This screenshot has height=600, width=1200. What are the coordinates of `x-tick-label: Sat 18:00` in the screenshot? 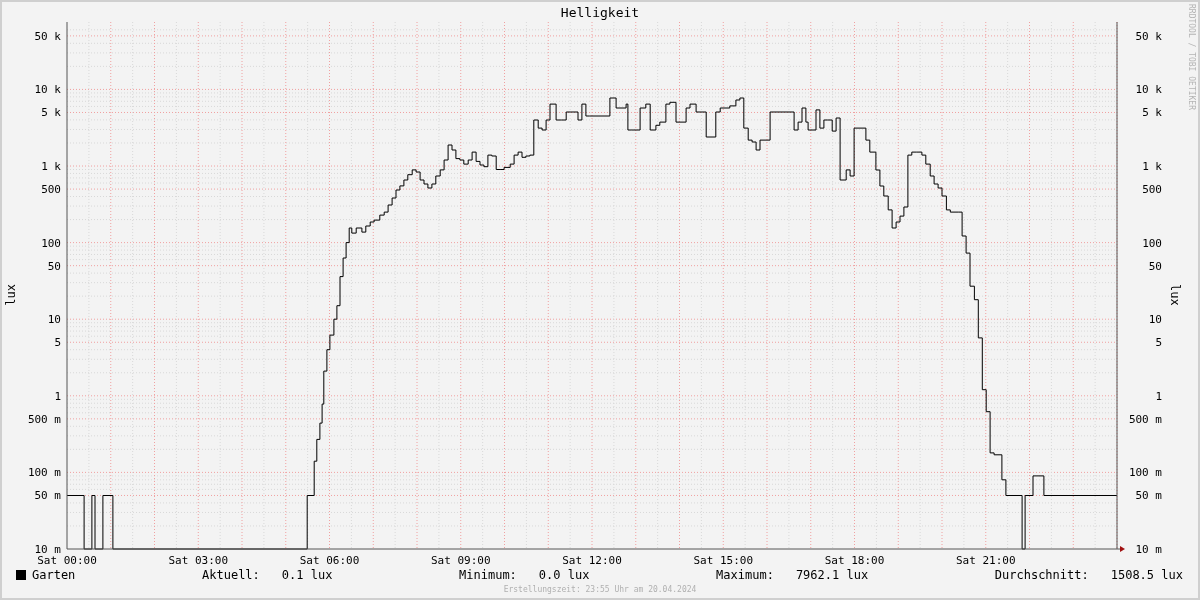 It's located at (854, 560).